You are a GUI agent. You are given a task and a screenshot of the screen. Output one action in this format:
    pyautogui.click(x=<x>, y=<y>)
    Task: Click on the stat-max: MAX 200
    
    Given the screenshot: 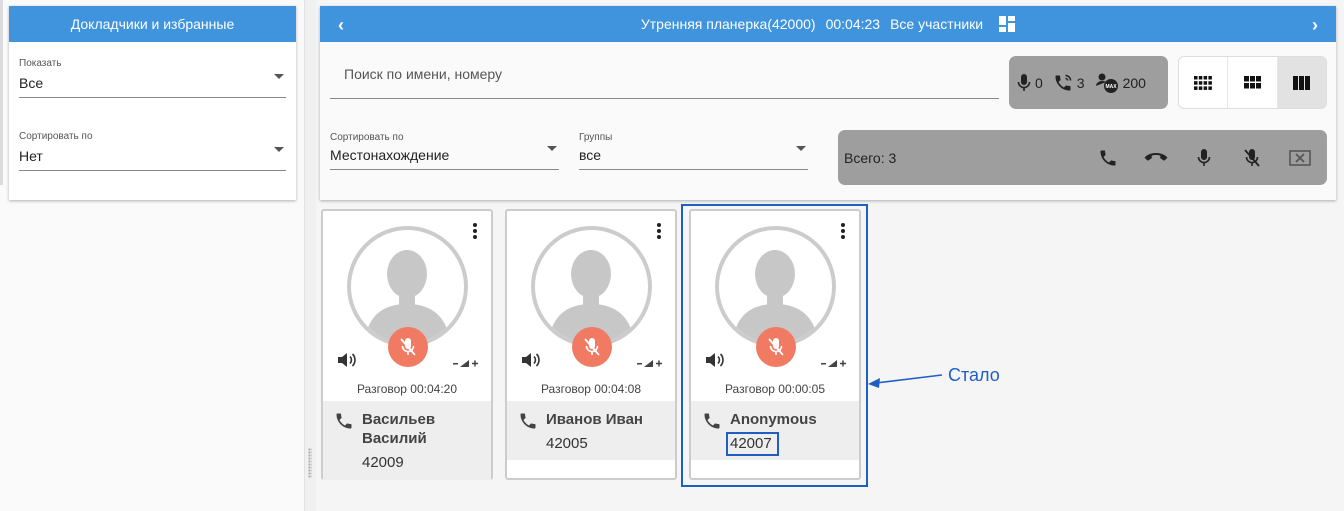 What is the action you would take?
    pyautogui.click(x=1120, y=83)
    